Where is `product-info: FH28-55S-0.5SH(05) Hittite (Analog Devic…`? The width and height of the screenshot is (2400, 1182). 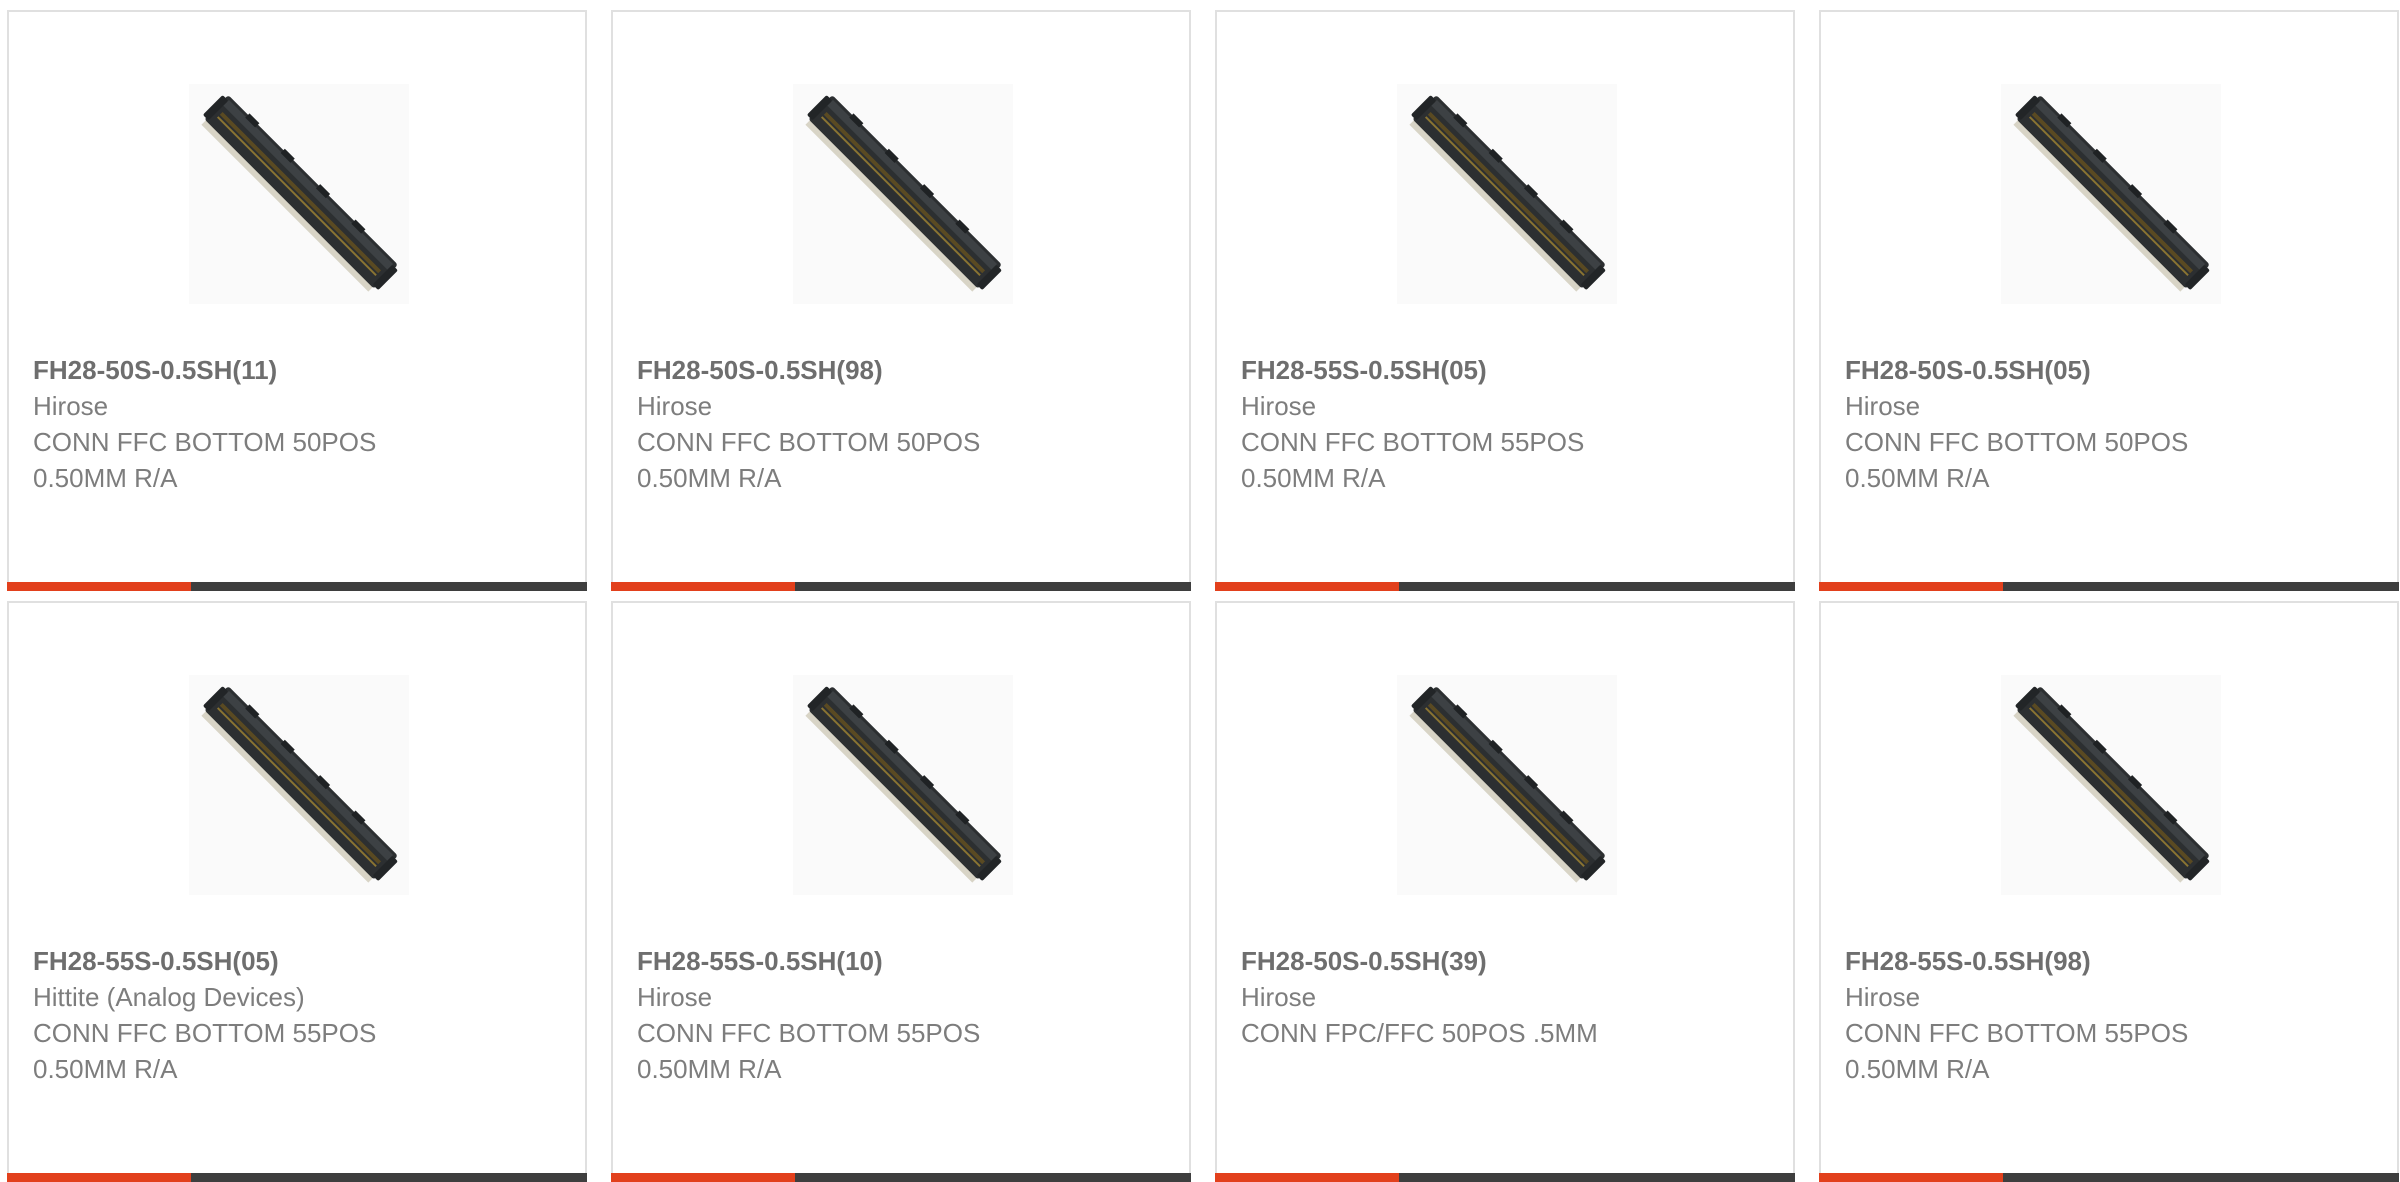
product-info: FH28-55S-0.5SH(05) Hittite (Analog Devic… is located at coordinates (293, 1015).